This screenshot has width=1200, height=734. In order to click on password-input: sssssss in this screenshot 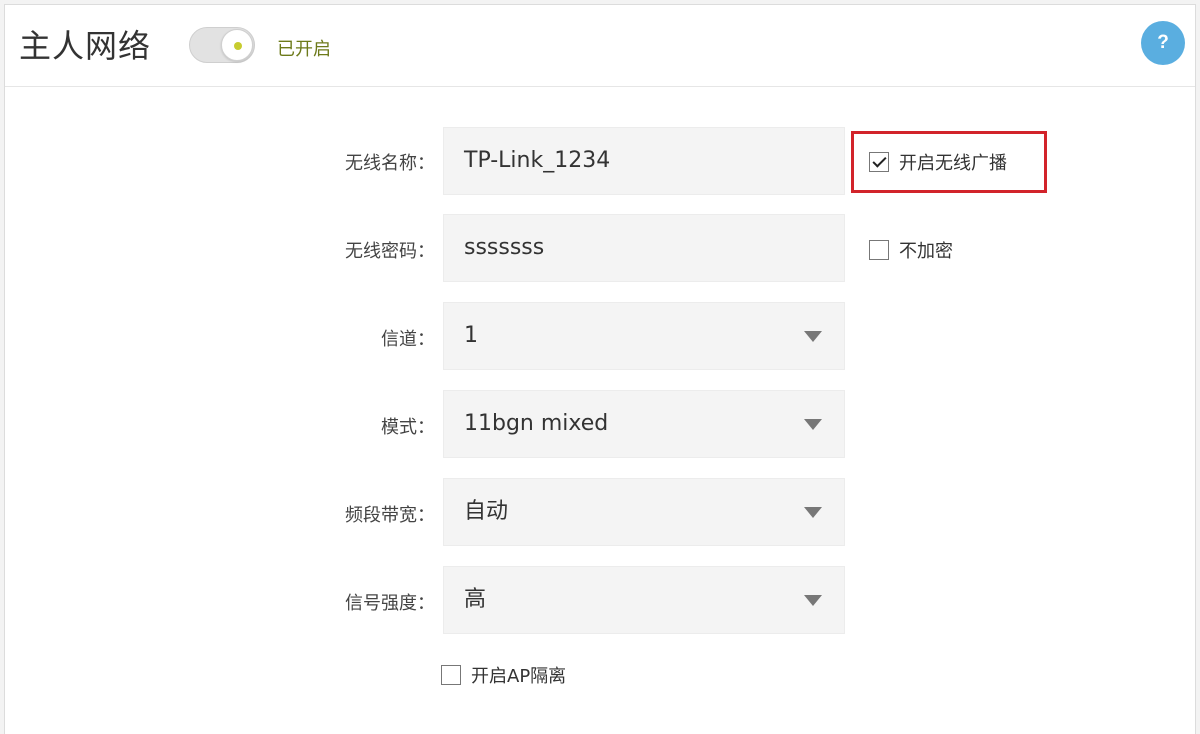, I will do `click(644, 248)`.